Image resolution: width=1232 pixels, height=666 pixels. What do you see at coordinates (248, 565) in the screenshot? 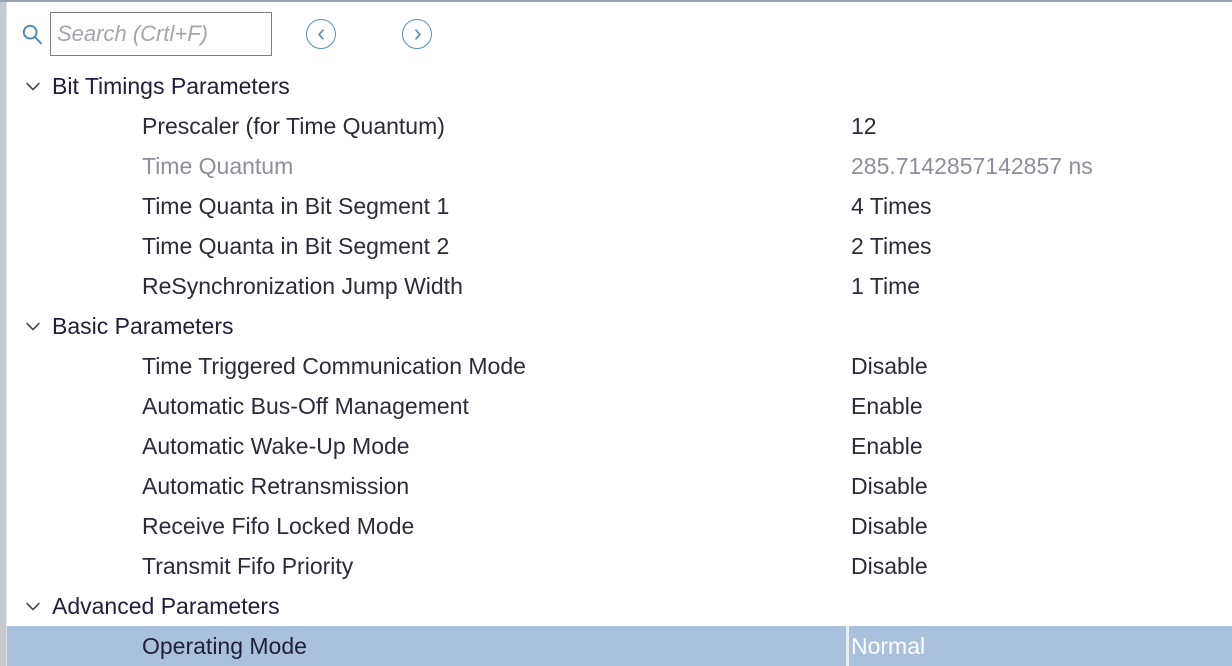
I see `parameter-label: Transmit Fifo Priority` at bounding box center [248, 565].